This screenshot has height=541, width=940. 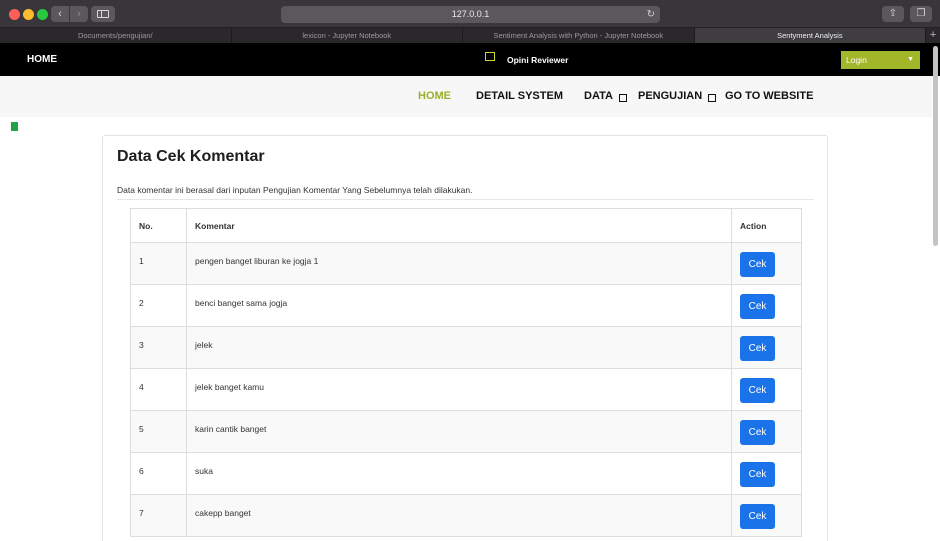 What do you see at coordinates (459, 473) in the screenshot?
I see `cell-komentar: suka` at bounding box center [459, 473].